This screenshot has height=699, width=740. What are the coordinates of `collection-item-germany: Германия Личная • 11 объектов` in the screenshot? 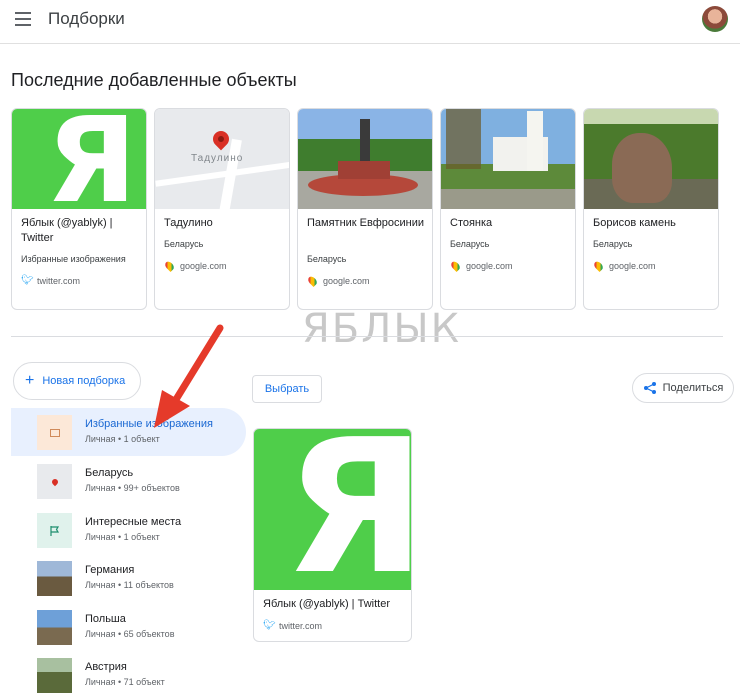 It's located at (128, 578).